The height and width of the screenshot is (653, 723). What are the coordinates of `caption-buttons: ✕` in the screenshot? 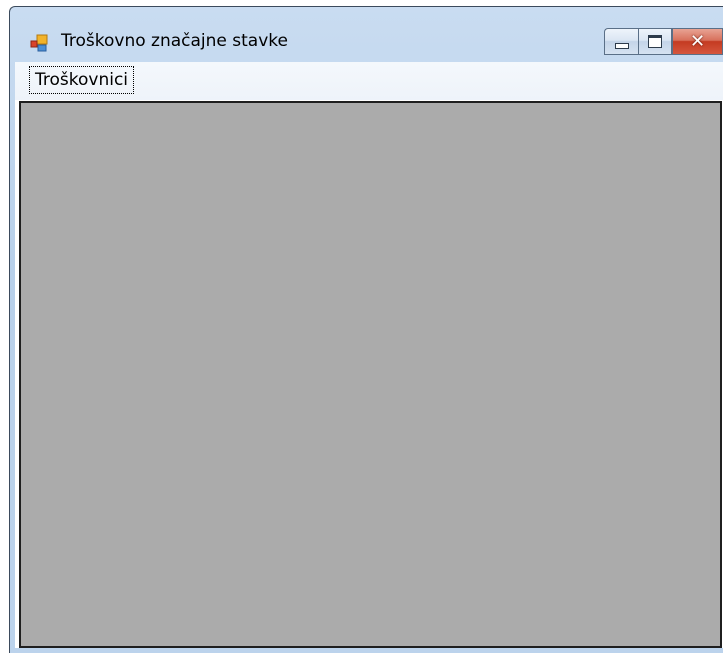 It's located at (663, 41).